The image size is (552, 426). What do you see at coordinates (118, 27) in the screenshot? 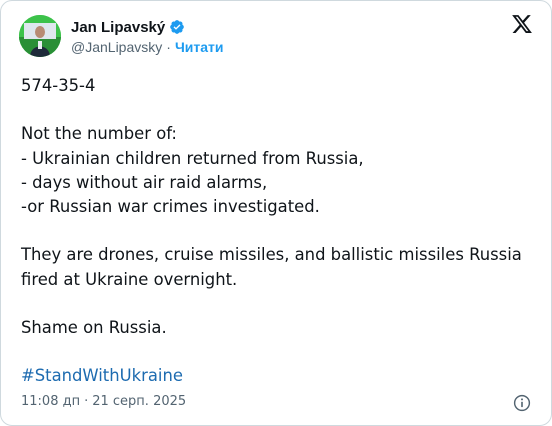
I see `author-name: Jan Lipavský` at bounding box center [118, 27].